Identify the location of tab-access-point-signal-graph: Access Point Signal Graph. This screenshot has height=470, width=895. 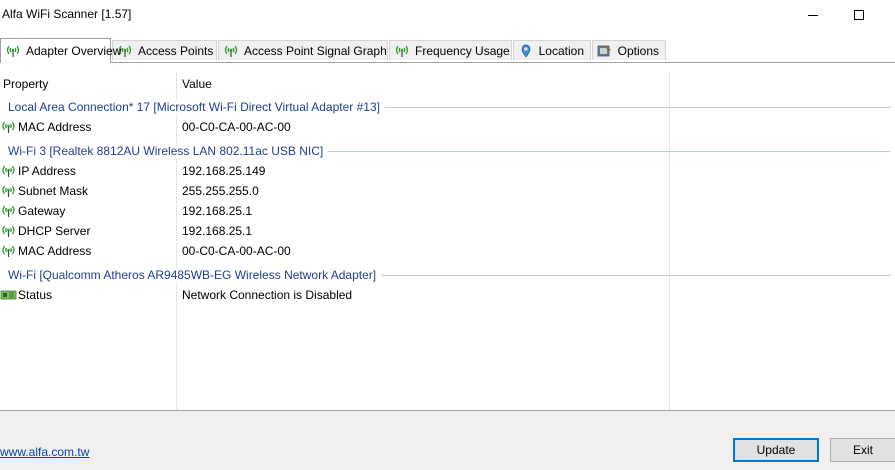
(303, 50).